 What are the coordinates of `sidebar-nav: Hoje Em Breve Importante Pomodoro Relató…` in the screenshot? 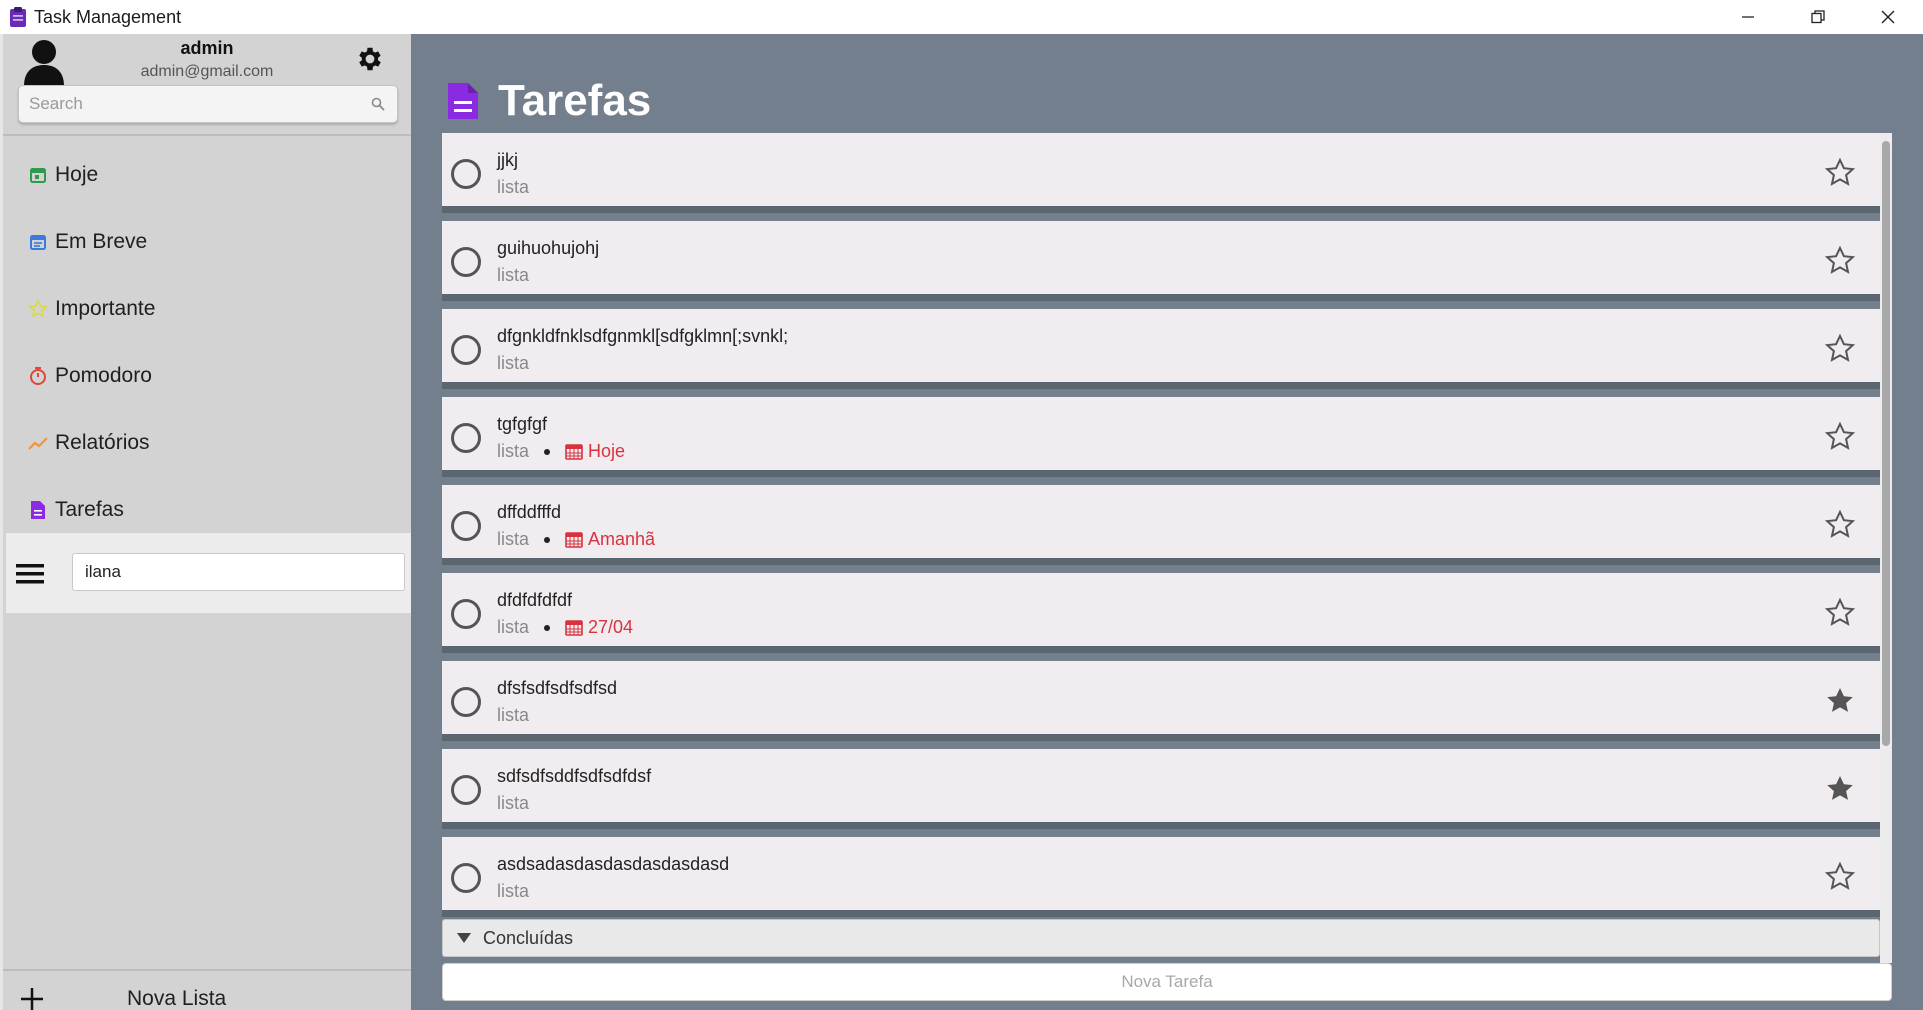 It's located at (207, 342).